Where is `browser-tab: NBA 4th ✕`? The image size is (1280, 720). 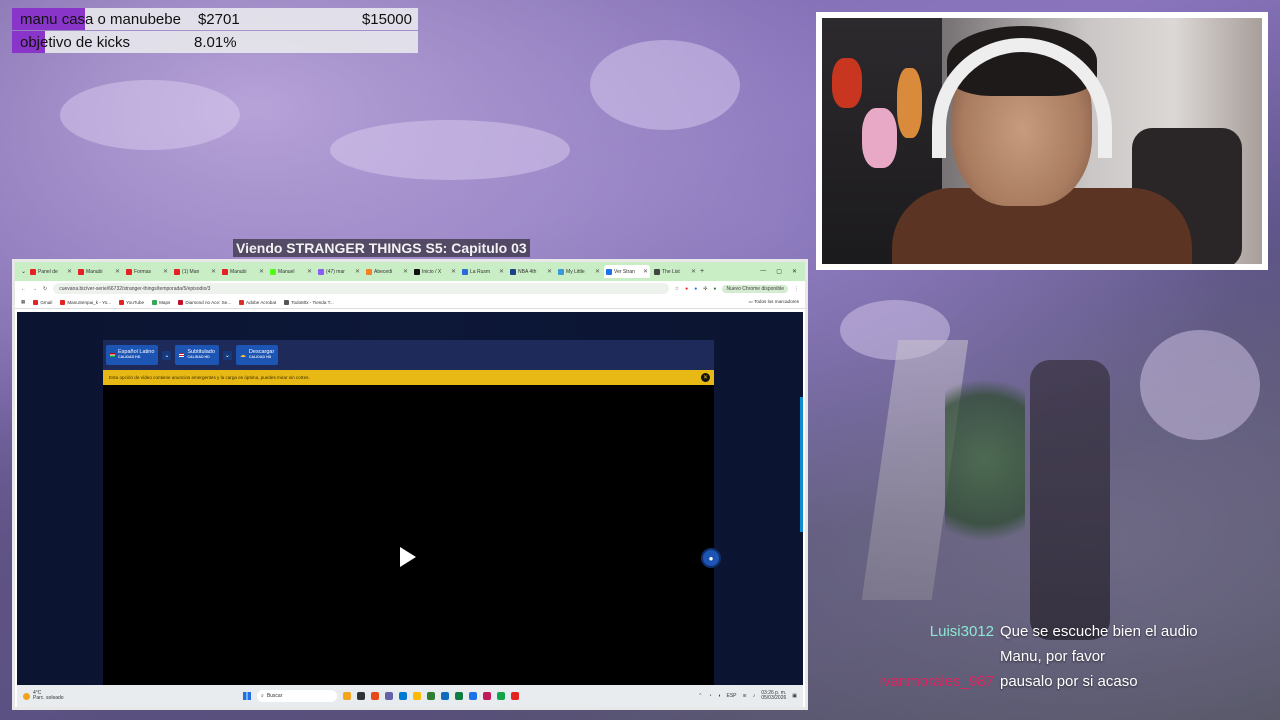
browser-tab: NBA 4th ✕ is located at coordinates (531, 271).